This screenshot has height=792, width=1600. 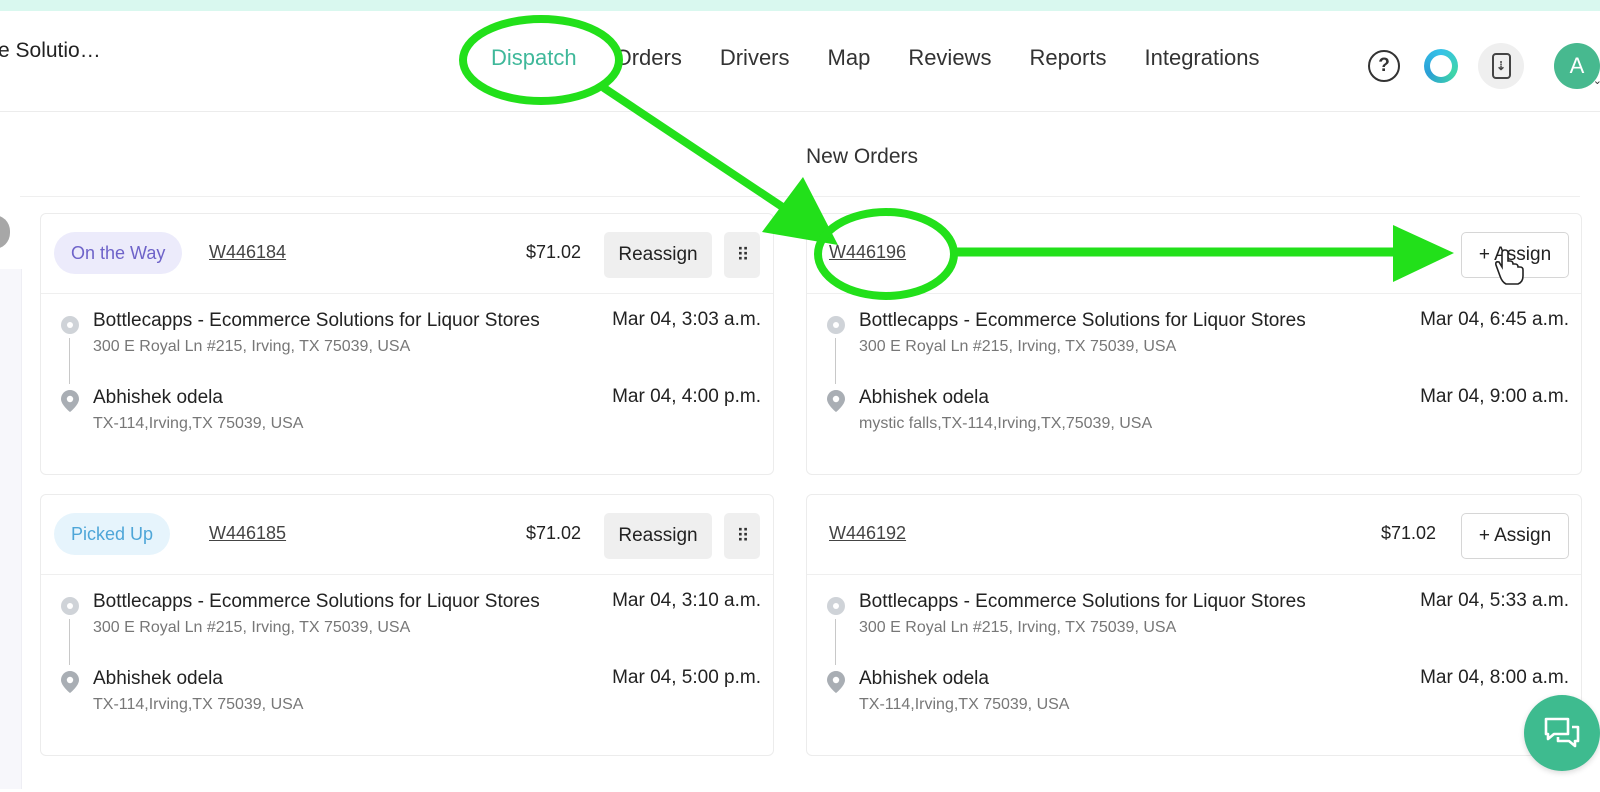 I want to click on dropoff-time: Mar 04, 4:00 p.m., so click(x=686, y=396).